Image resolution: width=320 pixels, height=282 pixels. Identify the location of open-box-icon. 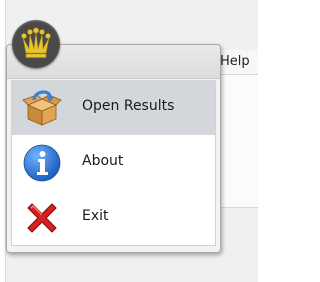
(42, 108).